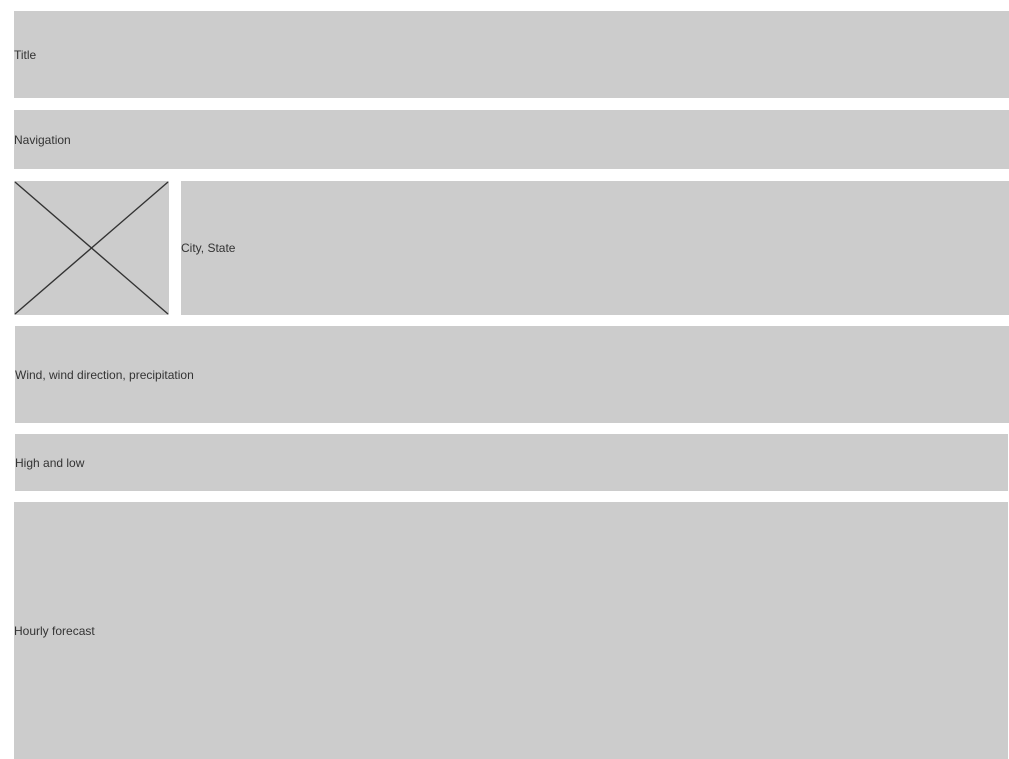 This screenshot has height=759, width=1009. I want to click on image-placeholder-cross, so click(91, 248).